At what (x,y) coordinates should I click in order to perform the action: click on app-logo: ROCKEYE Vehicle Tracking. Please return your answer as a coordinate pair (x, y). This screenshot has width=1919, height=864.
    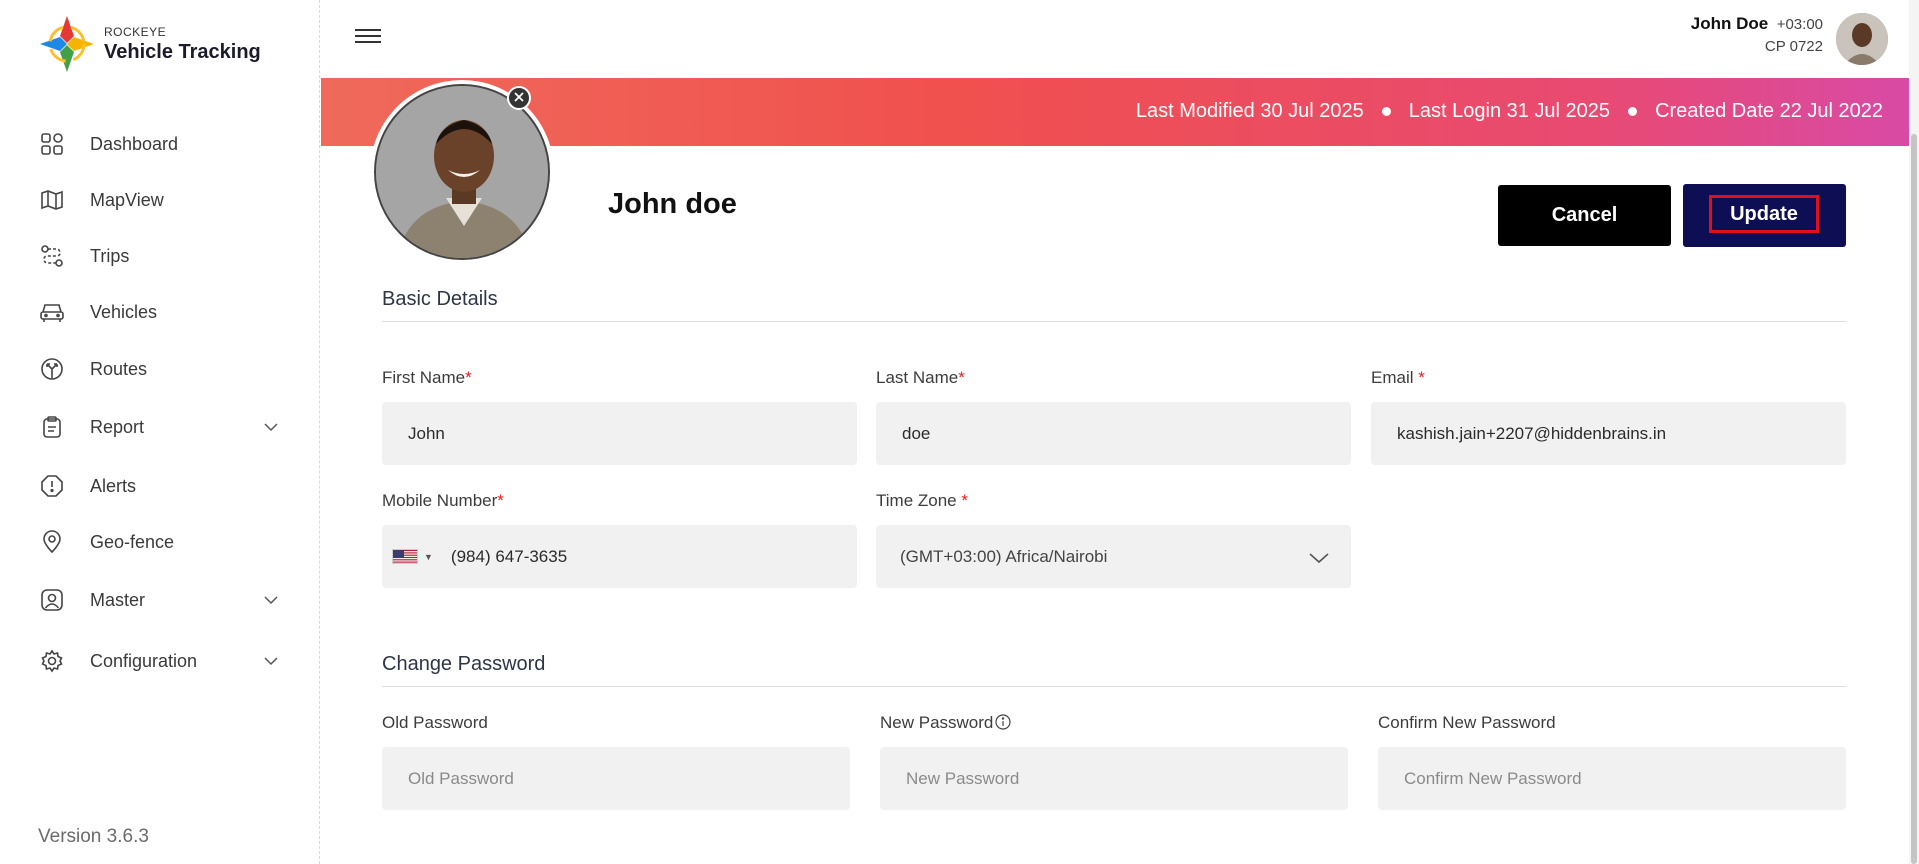
    Looking at the image, I should click on (149, 44).